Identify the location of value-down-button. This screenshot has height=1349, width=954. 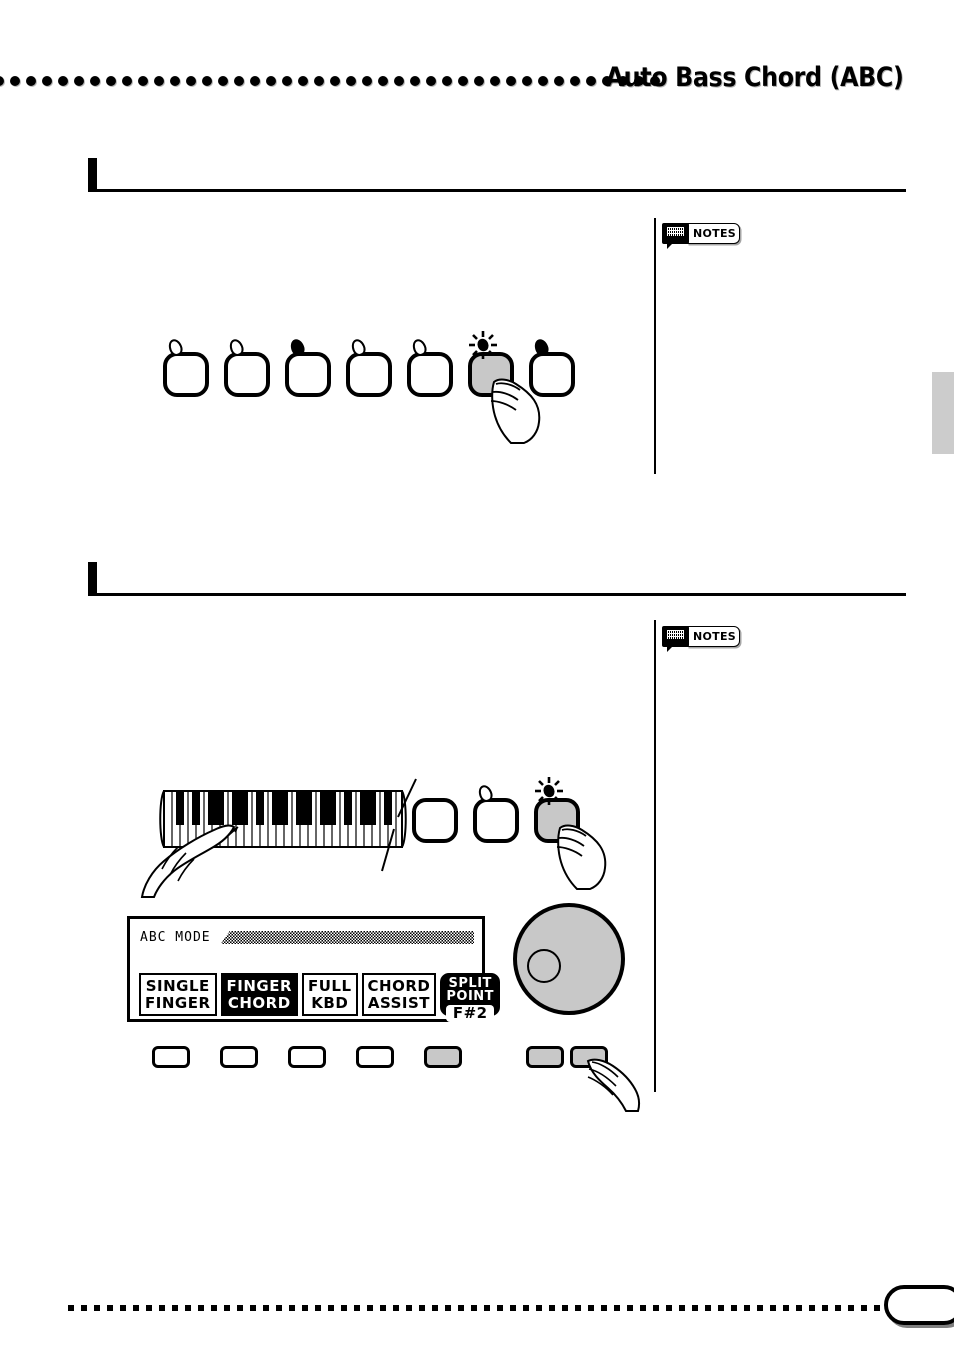
(545, 1057).